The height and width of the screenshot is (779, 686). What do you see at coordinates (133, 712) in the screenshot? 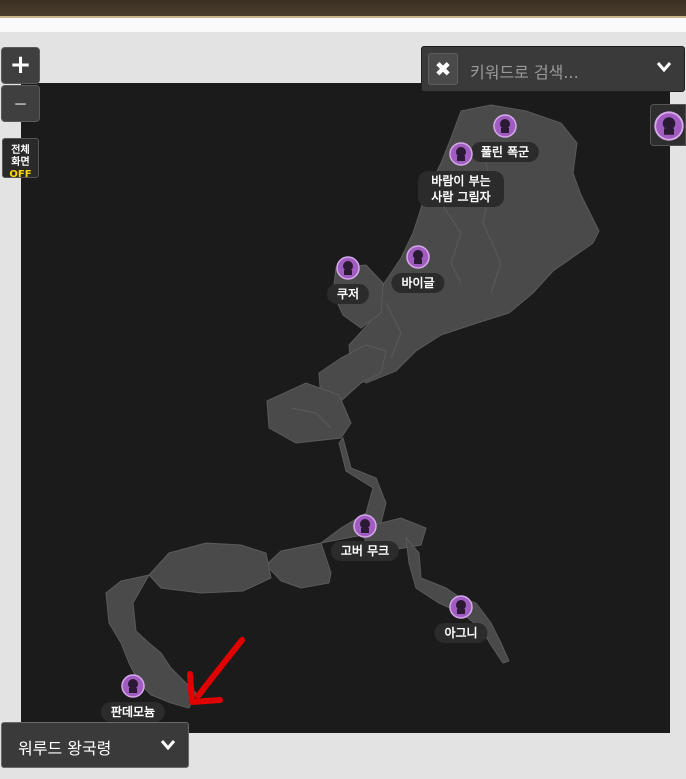
I see `marker-label: 판데모늄` at bounding box center [133, 712].